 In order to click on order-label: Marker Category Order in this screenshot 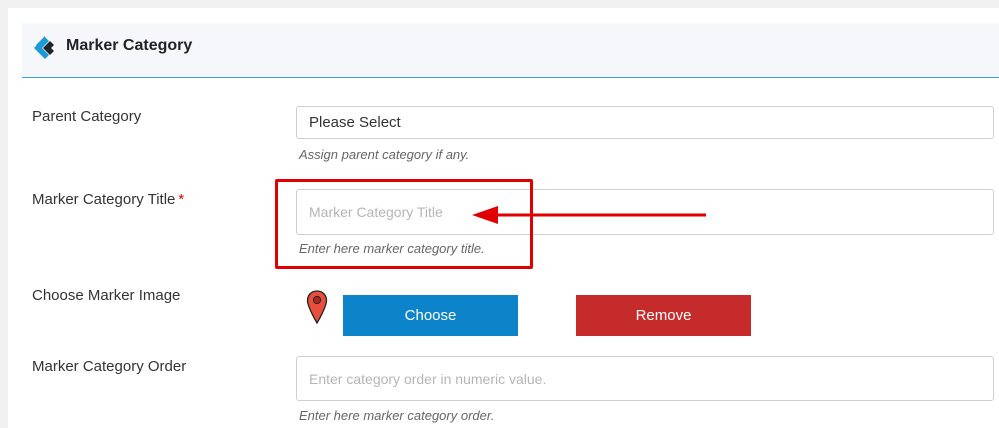, I will do `click(109, 366)`.